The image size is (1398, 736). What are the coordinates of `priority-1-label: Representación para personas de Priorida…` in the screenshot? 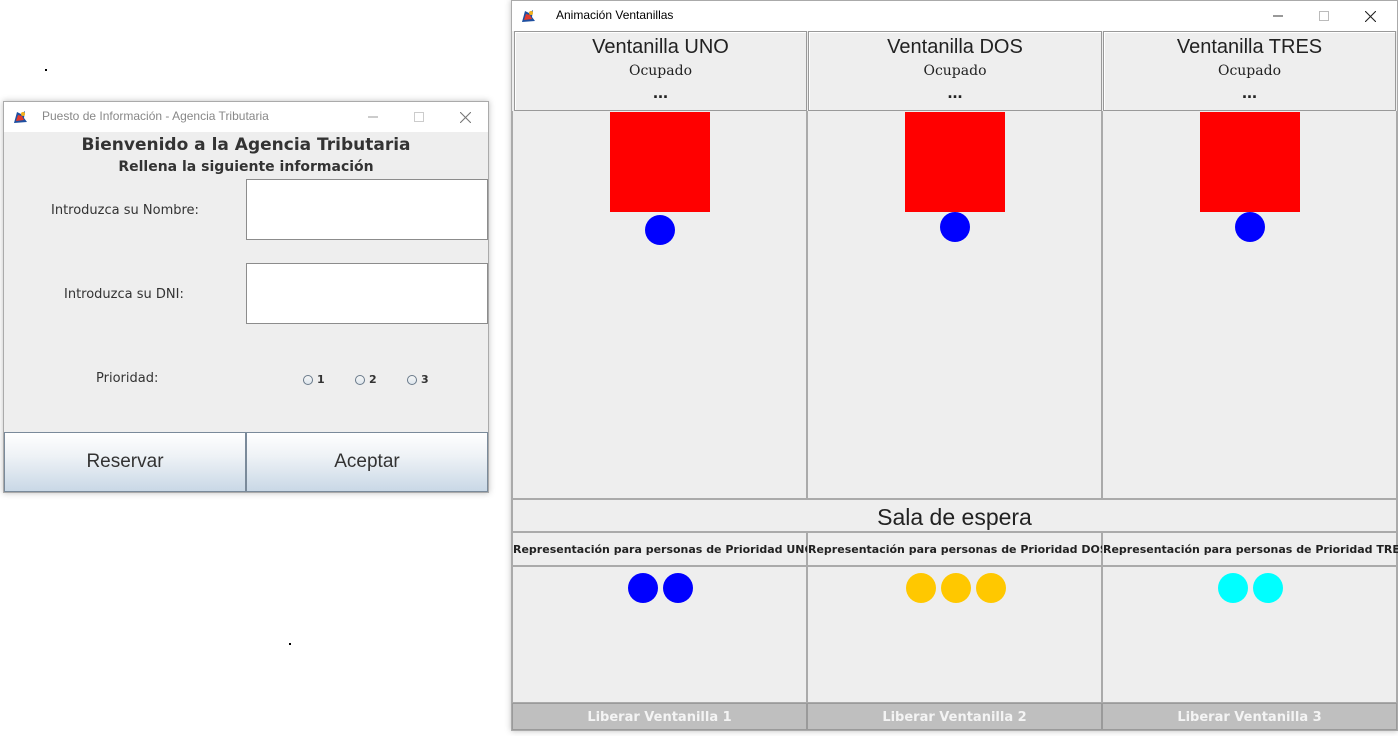 It's located at (663, 549).